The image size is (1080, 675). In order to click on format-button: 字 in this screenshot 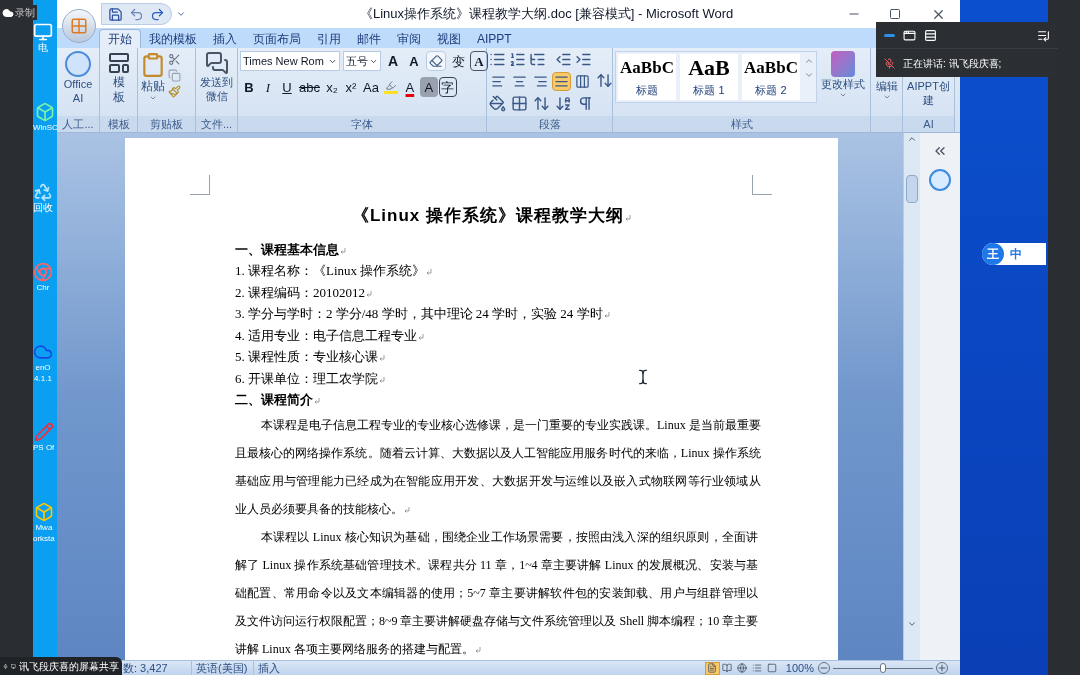, I will do `click(447, 87)`.